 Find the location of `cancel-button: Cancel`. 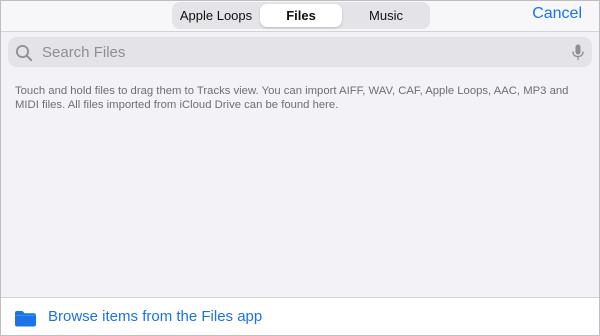

cancel-button: Cancel is located at coordinates (557, 14).